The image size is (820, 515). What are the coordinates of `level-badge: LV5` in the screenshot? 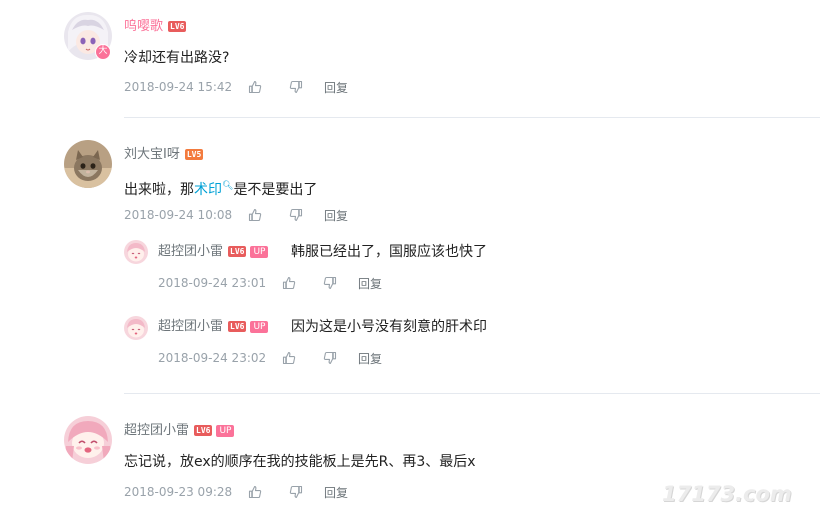 It's located at (194, 154).